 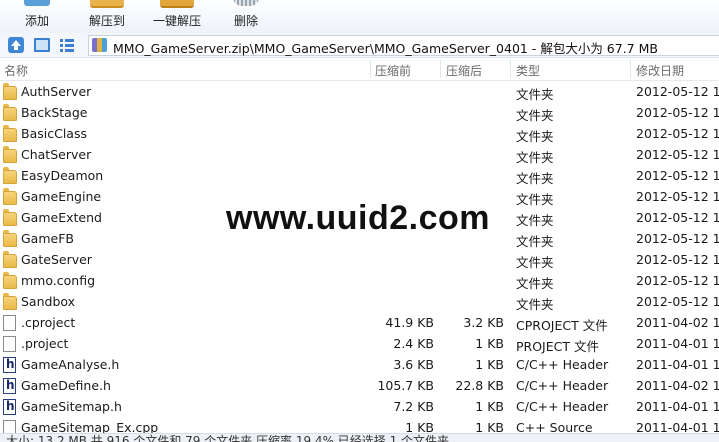 I want to click on add-button: 添加, so click(x=37, y=16).